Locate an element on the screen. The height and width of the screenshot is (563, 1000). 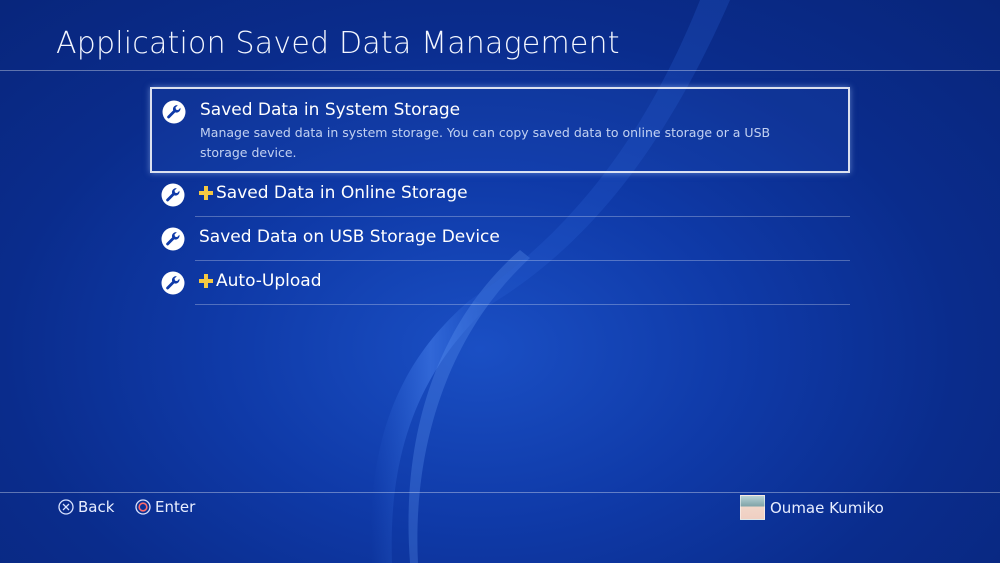
enter-label: Enter is located at coordinates (175, 507).